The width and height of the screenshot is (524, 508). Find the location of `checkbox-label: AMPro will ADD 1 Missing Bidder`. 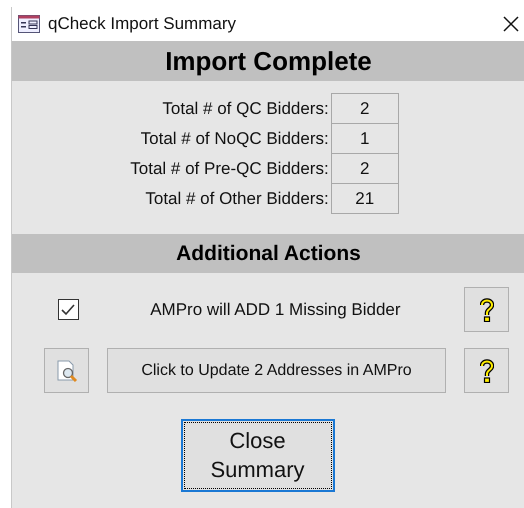

checkbox-label: AMPro will ADD 1 Missing Bidder is located at coordinates (275, 310).